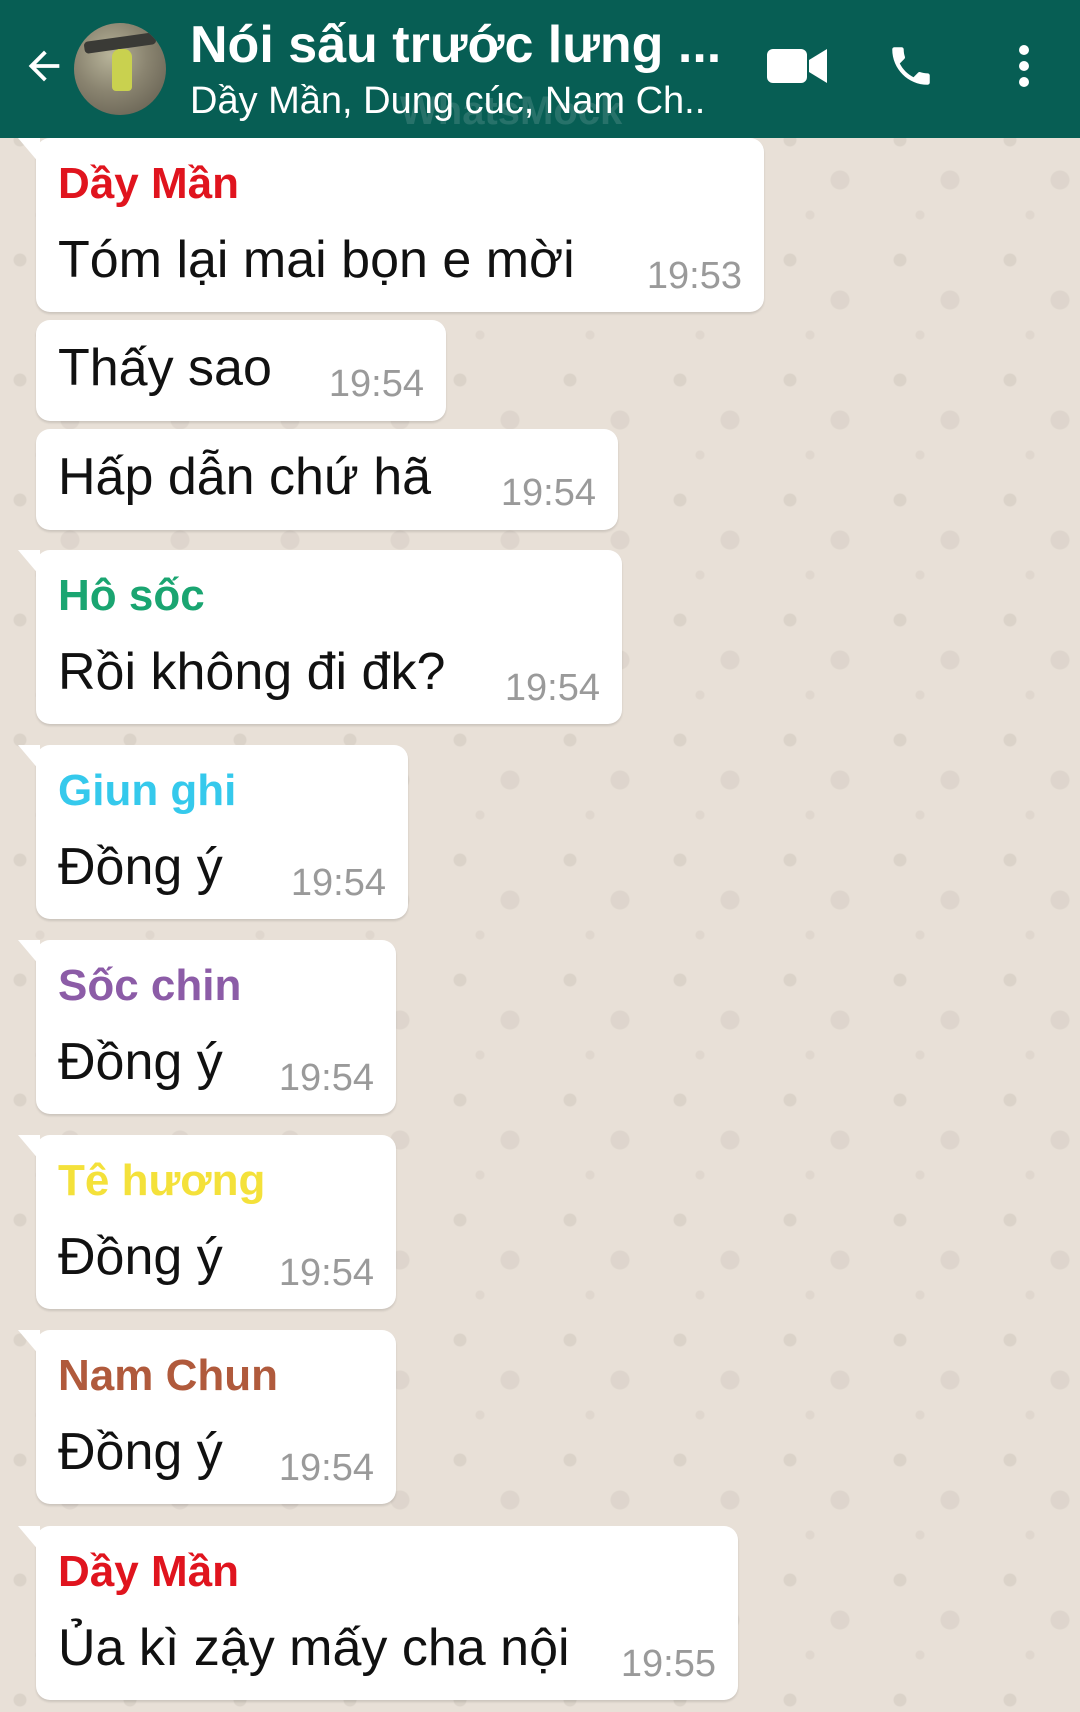 This screenshot has width=1080, height=1712. Describe the element at coordinates (460, 101) in the screenshot. I see `chat-participants: Dầy Mần, Dung cúc, Nam Ch..` at that location.